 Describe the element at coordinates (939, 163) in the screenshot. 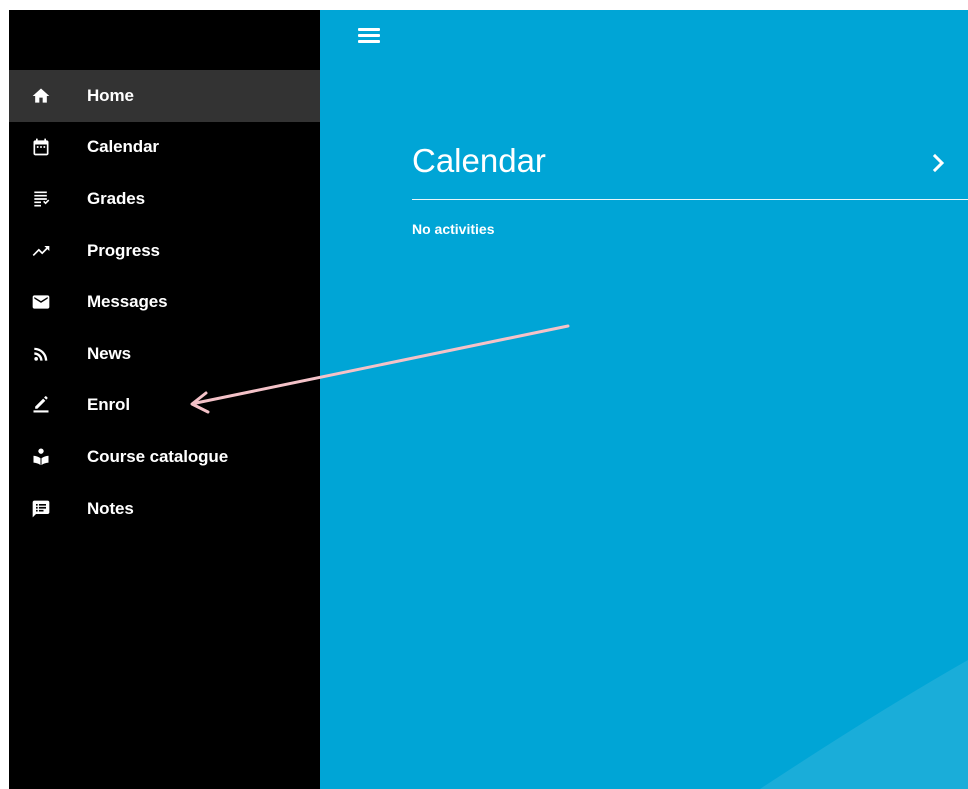

I see `chevron-right-icon` at that location.